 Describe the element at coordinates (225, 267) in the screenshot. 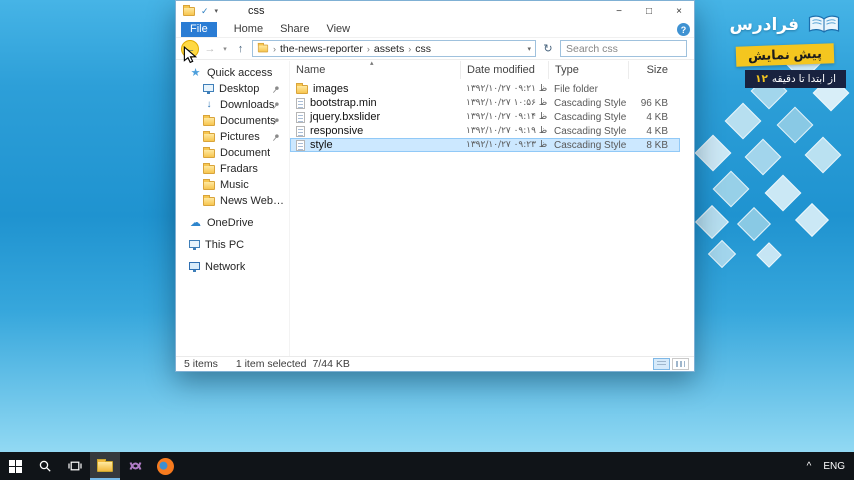

I see `sidebar-item-label: Network` at that location.